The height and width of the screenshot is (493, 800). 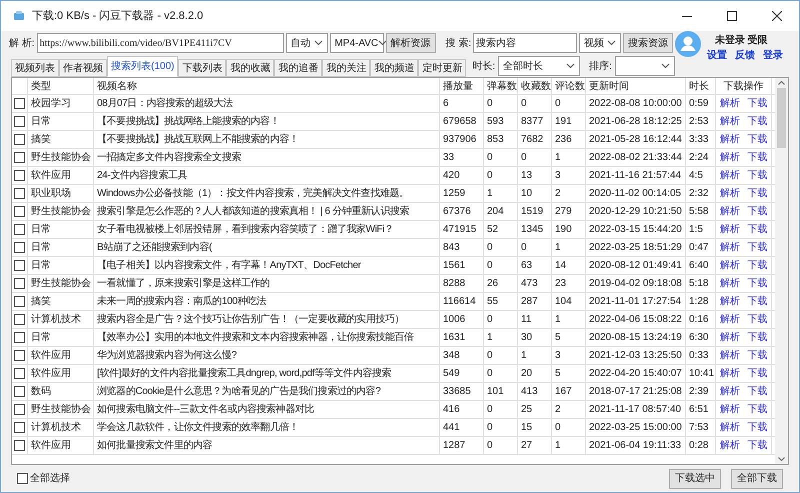 What do you see at coordinates (600, 43) in the screenshot?
I see `search-type-dropdown: 视频` at bounding box center [600, 43].